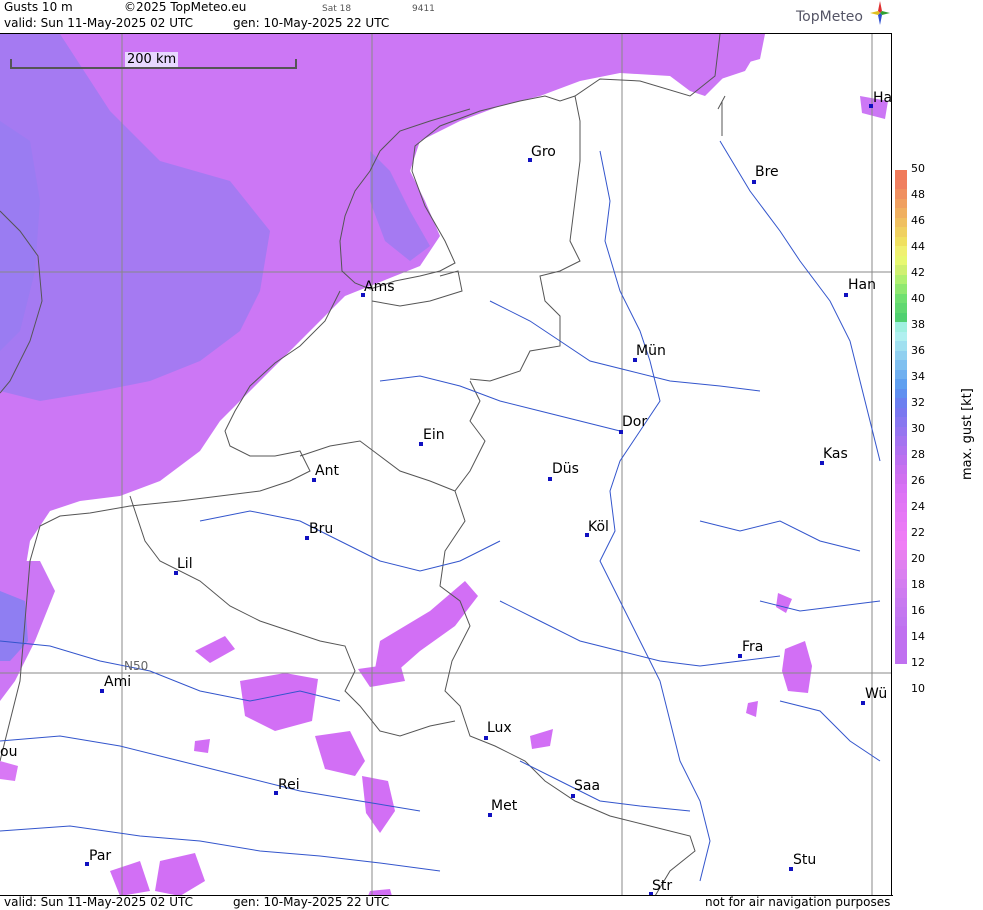 Image resolution: width=983 pixels, height=910 pixels. I want to click on legend-title: max. gust [kt], so click(967, 434).